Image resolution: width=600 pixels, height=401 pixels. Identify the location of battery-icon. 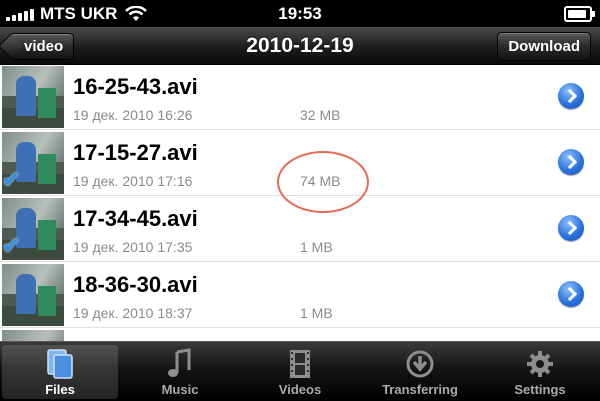
(579, 14).